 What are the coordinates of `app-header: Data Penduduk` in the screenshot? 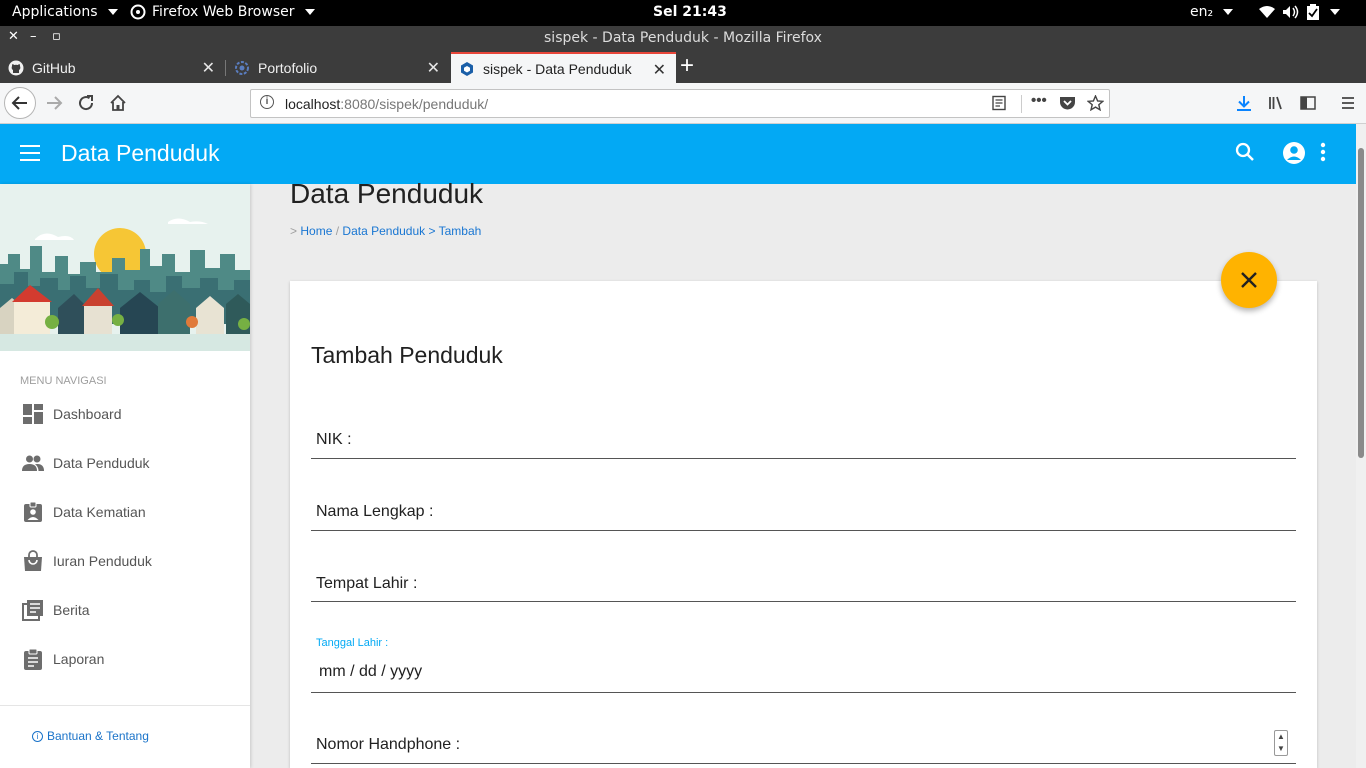 It's located at (678, 154).